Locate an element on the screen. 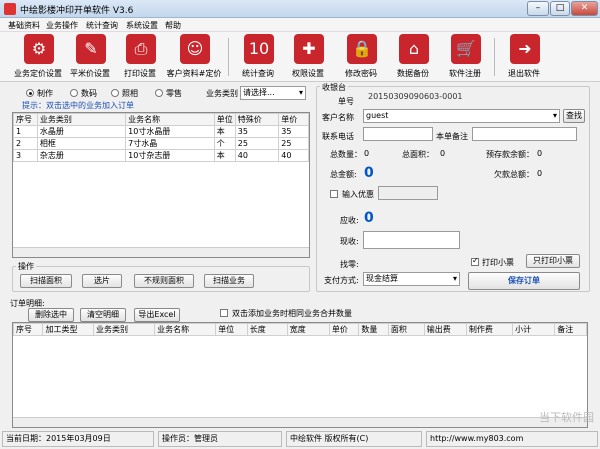  radio-retail-label: 零售 is located at coordinates (174, 93).